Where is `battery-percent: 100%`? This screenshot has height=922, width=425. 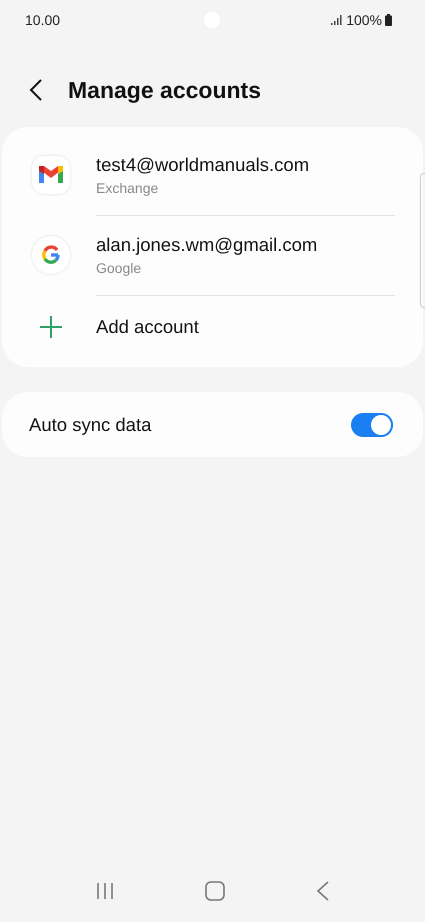
battery-percent: 100% is located at coordinates (364, 20).